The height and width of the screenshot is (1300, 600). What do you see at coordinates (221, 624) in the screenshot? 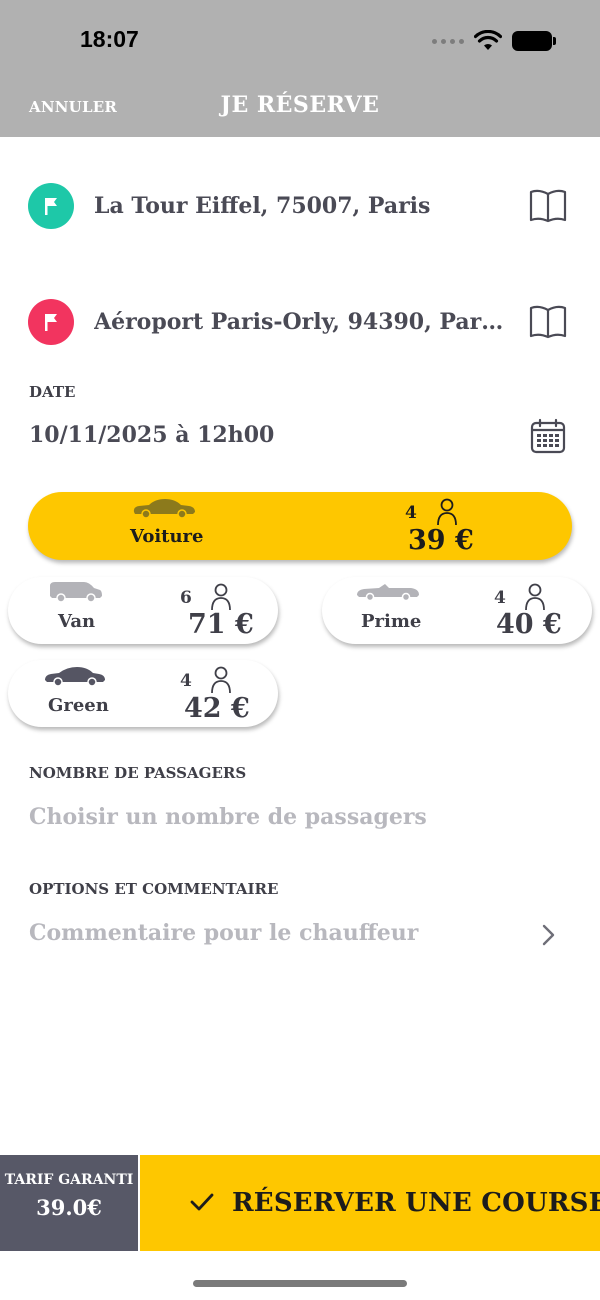
I see `vehicle-price: 71 €` at bounding box center [221, 624].